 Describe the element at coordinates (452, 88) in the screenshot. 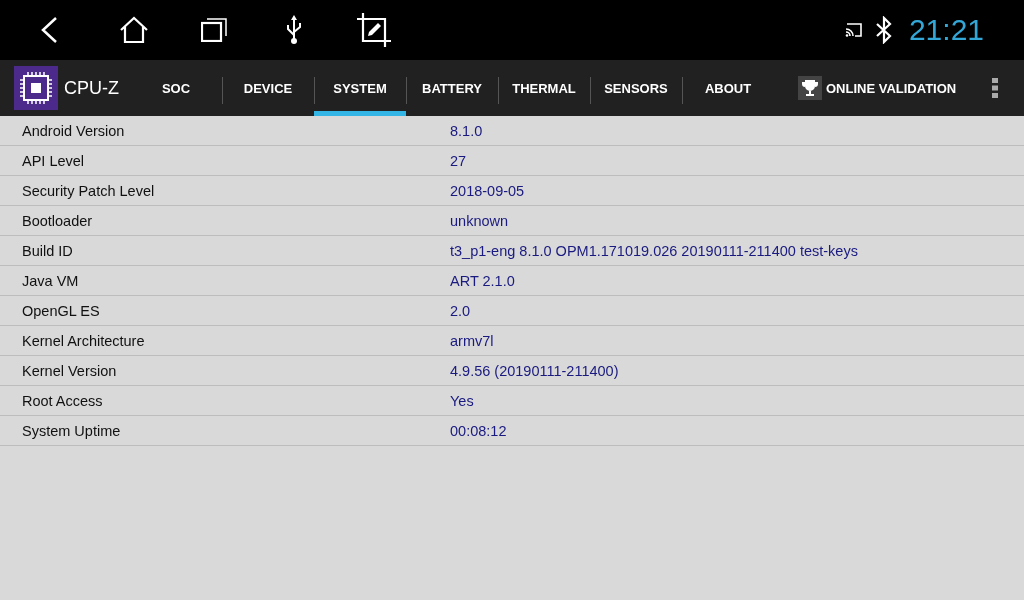

I see `tab: BATTERY` at that location.